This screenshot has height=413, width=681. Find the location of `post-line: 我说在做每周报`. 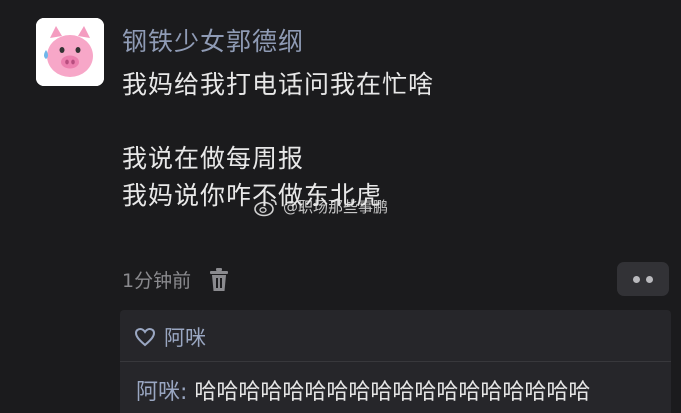

post-line: 我说在做每周报 is located at coordinates (213, 158).